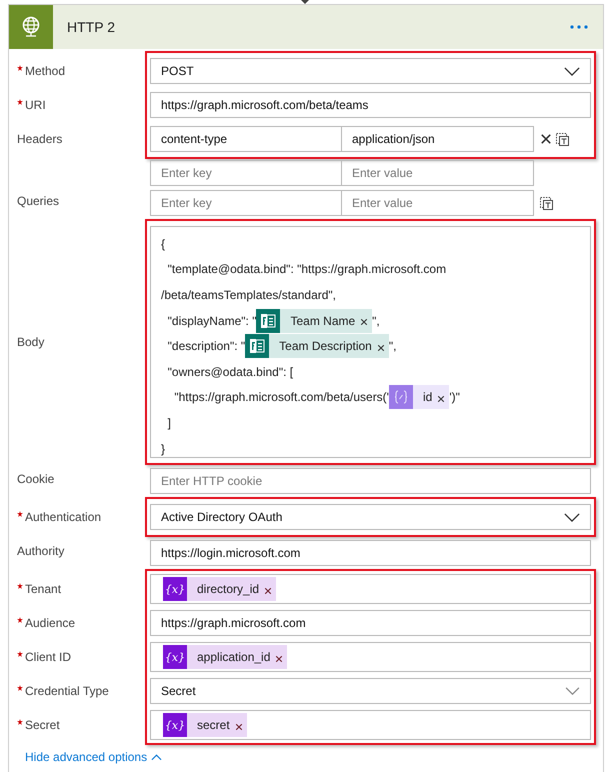 This screenshot has width=609, height=772. I want to click on code-text: /beta/teamsTemplates/standard",, so click(248, 295).